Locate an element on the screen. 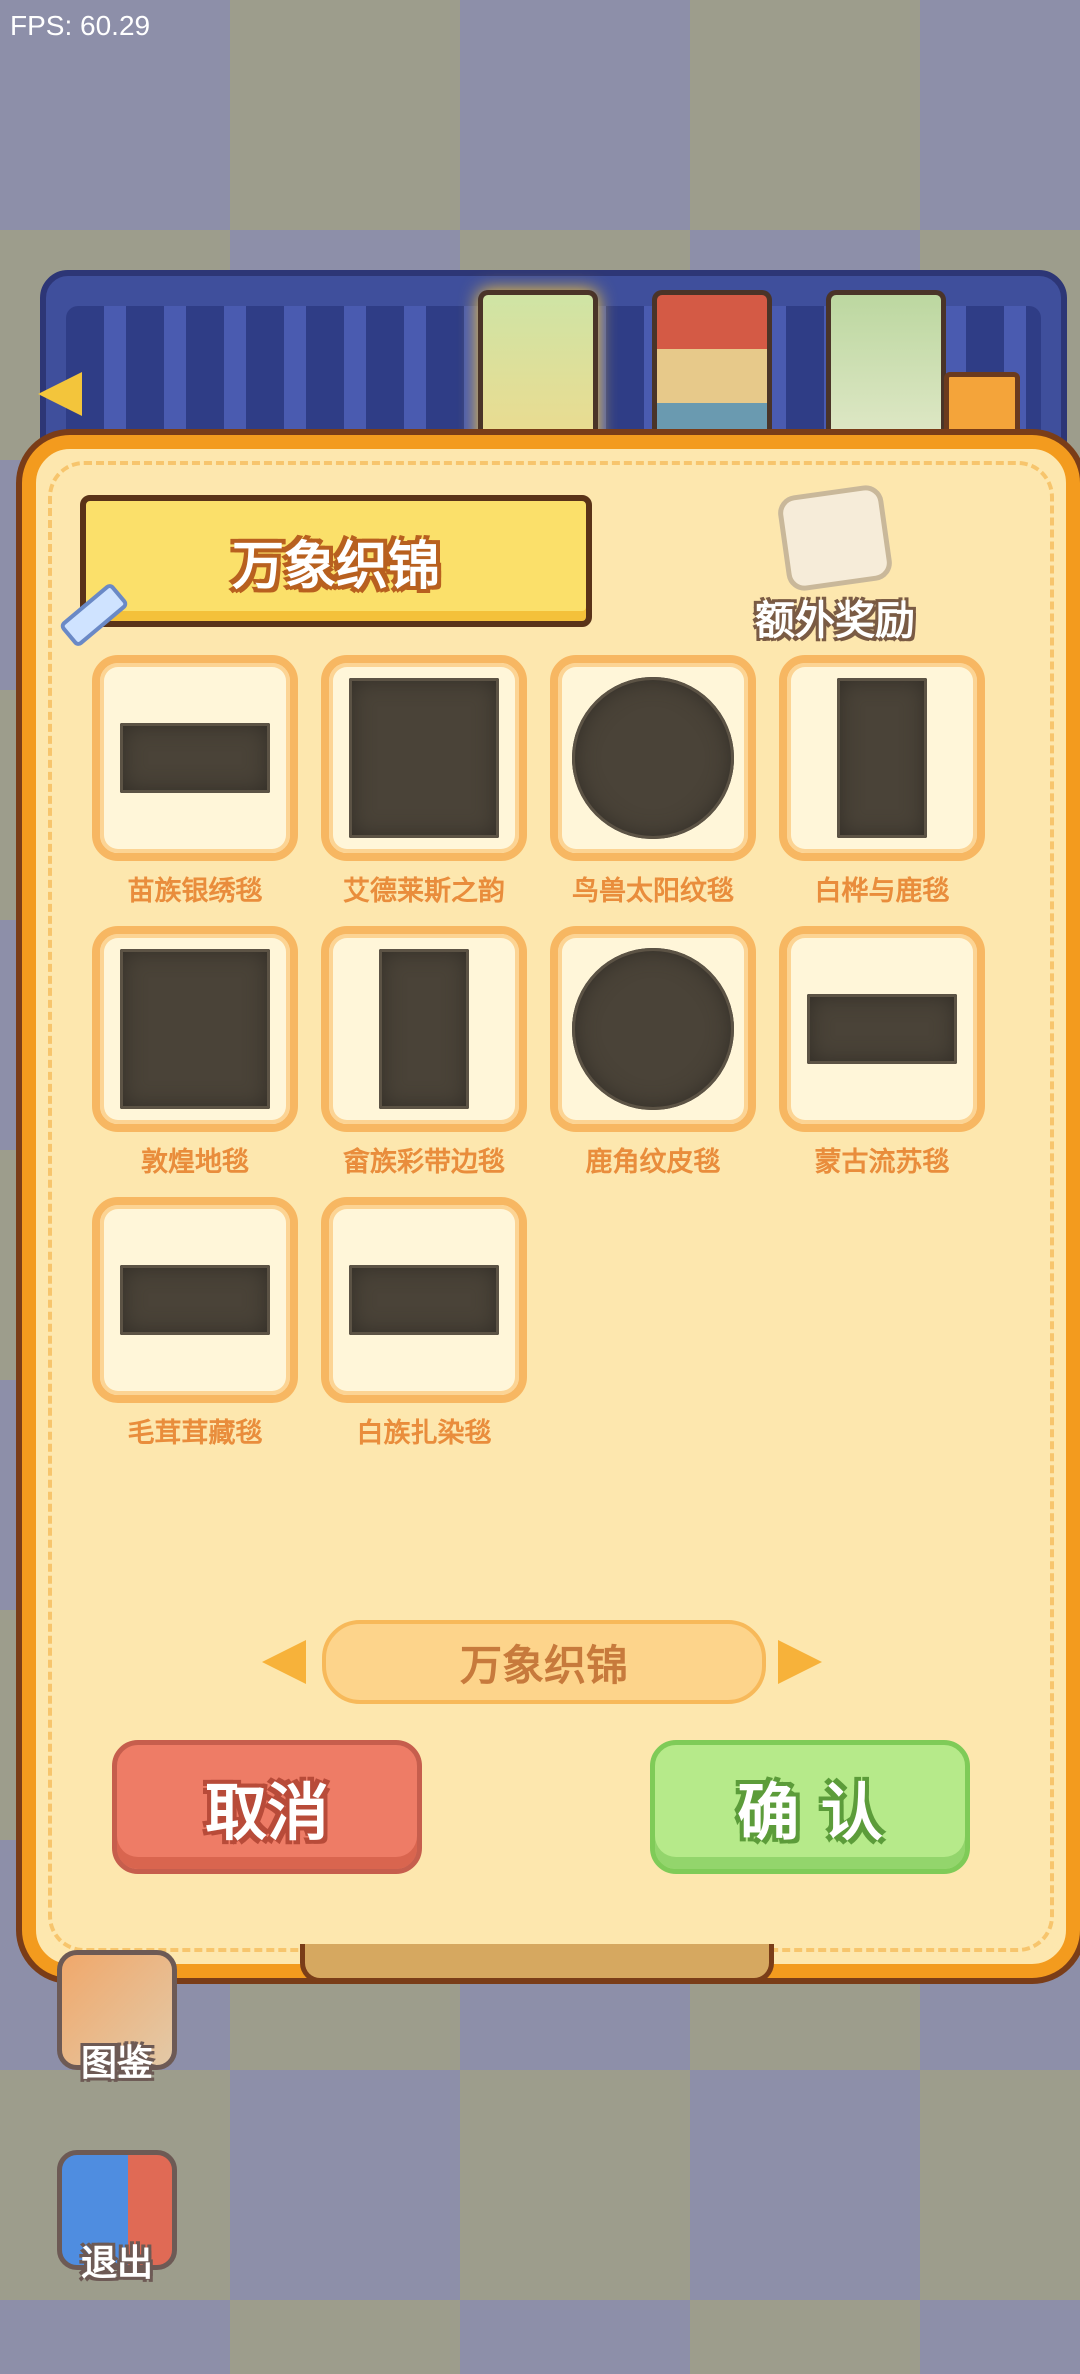  rug-label: 鸟兽太阳纹毯 is located at coordinates (653, 891).